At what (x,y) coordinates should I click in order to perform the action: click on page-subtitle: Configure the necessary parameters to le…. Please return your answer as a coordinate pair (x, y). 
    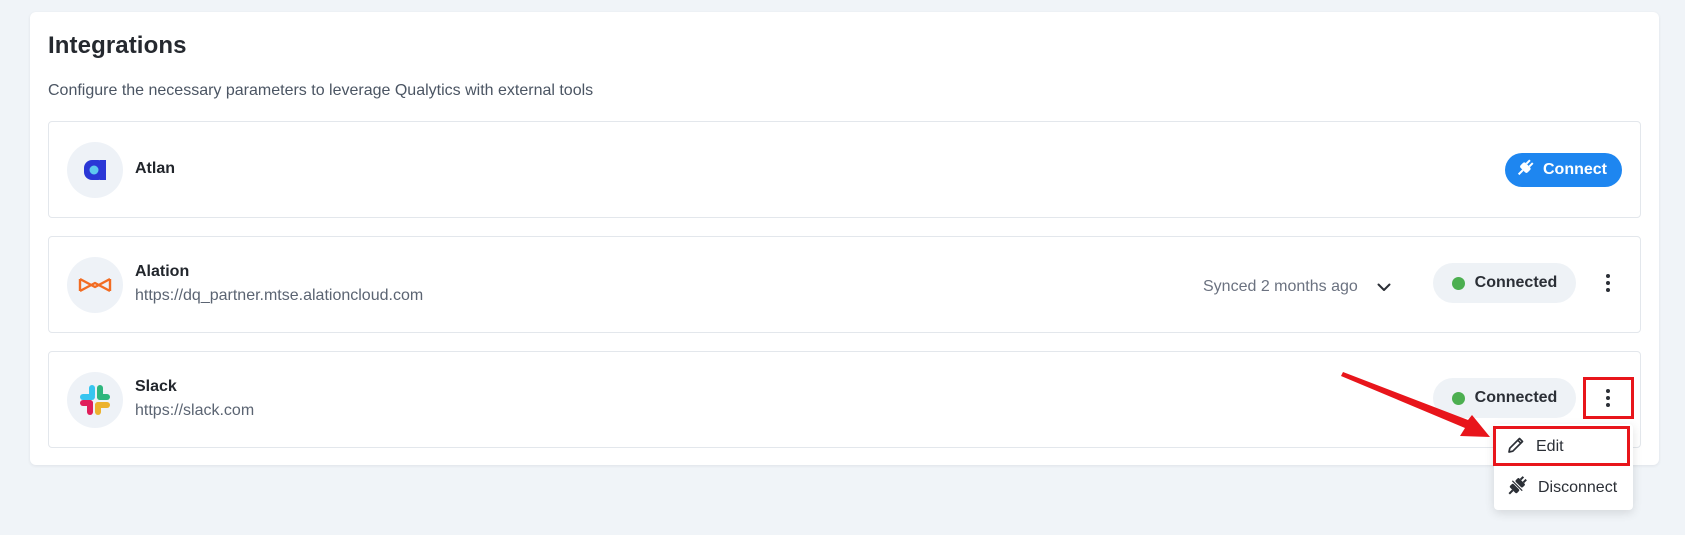
    Looking at the image, I should click on (321, 90).